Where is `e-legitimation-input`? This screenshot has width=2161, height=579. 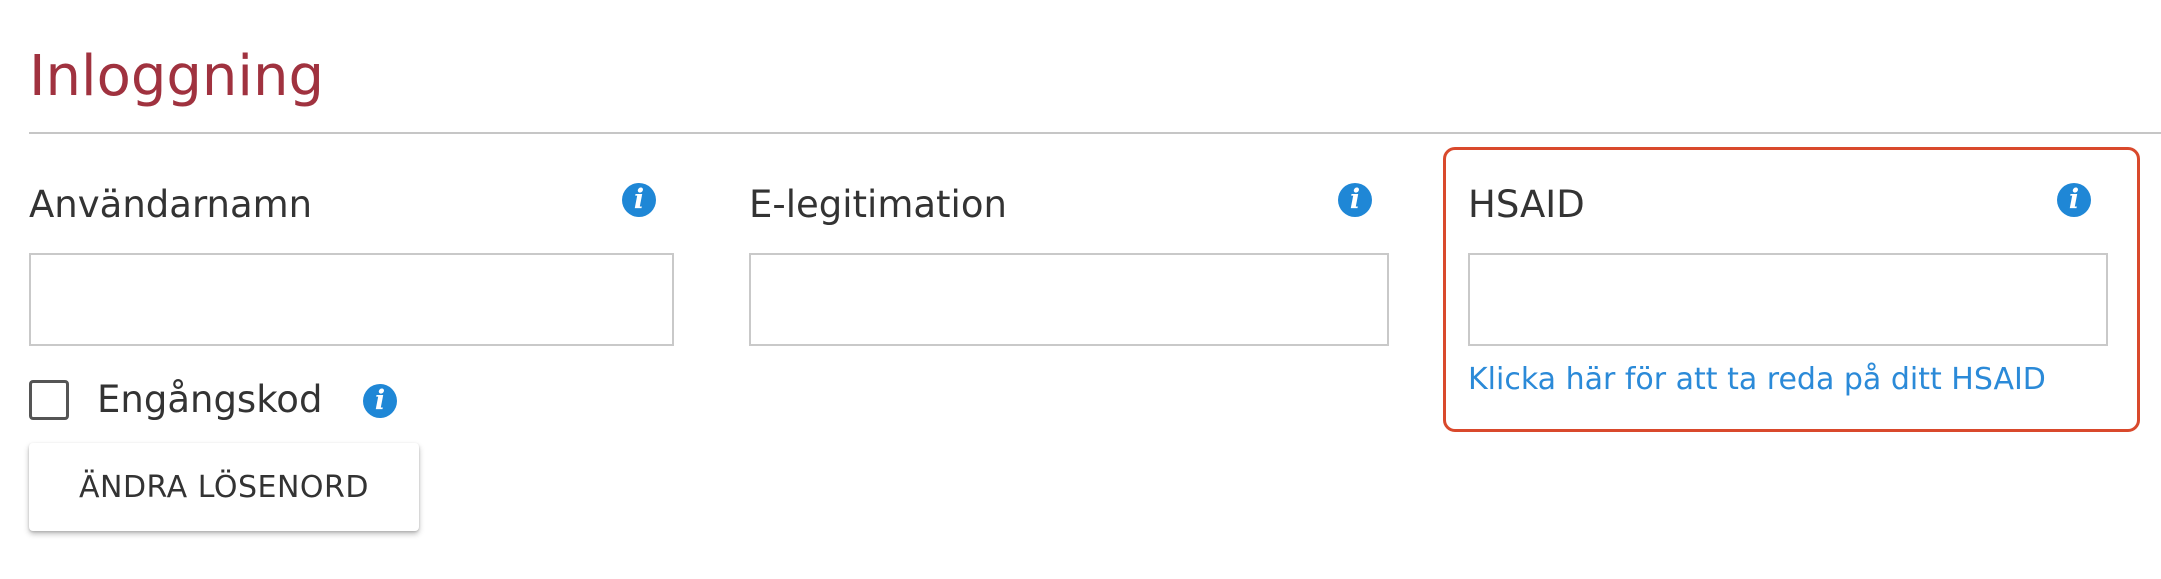 e-legitimation-input is located at coordinates (1069, 299).